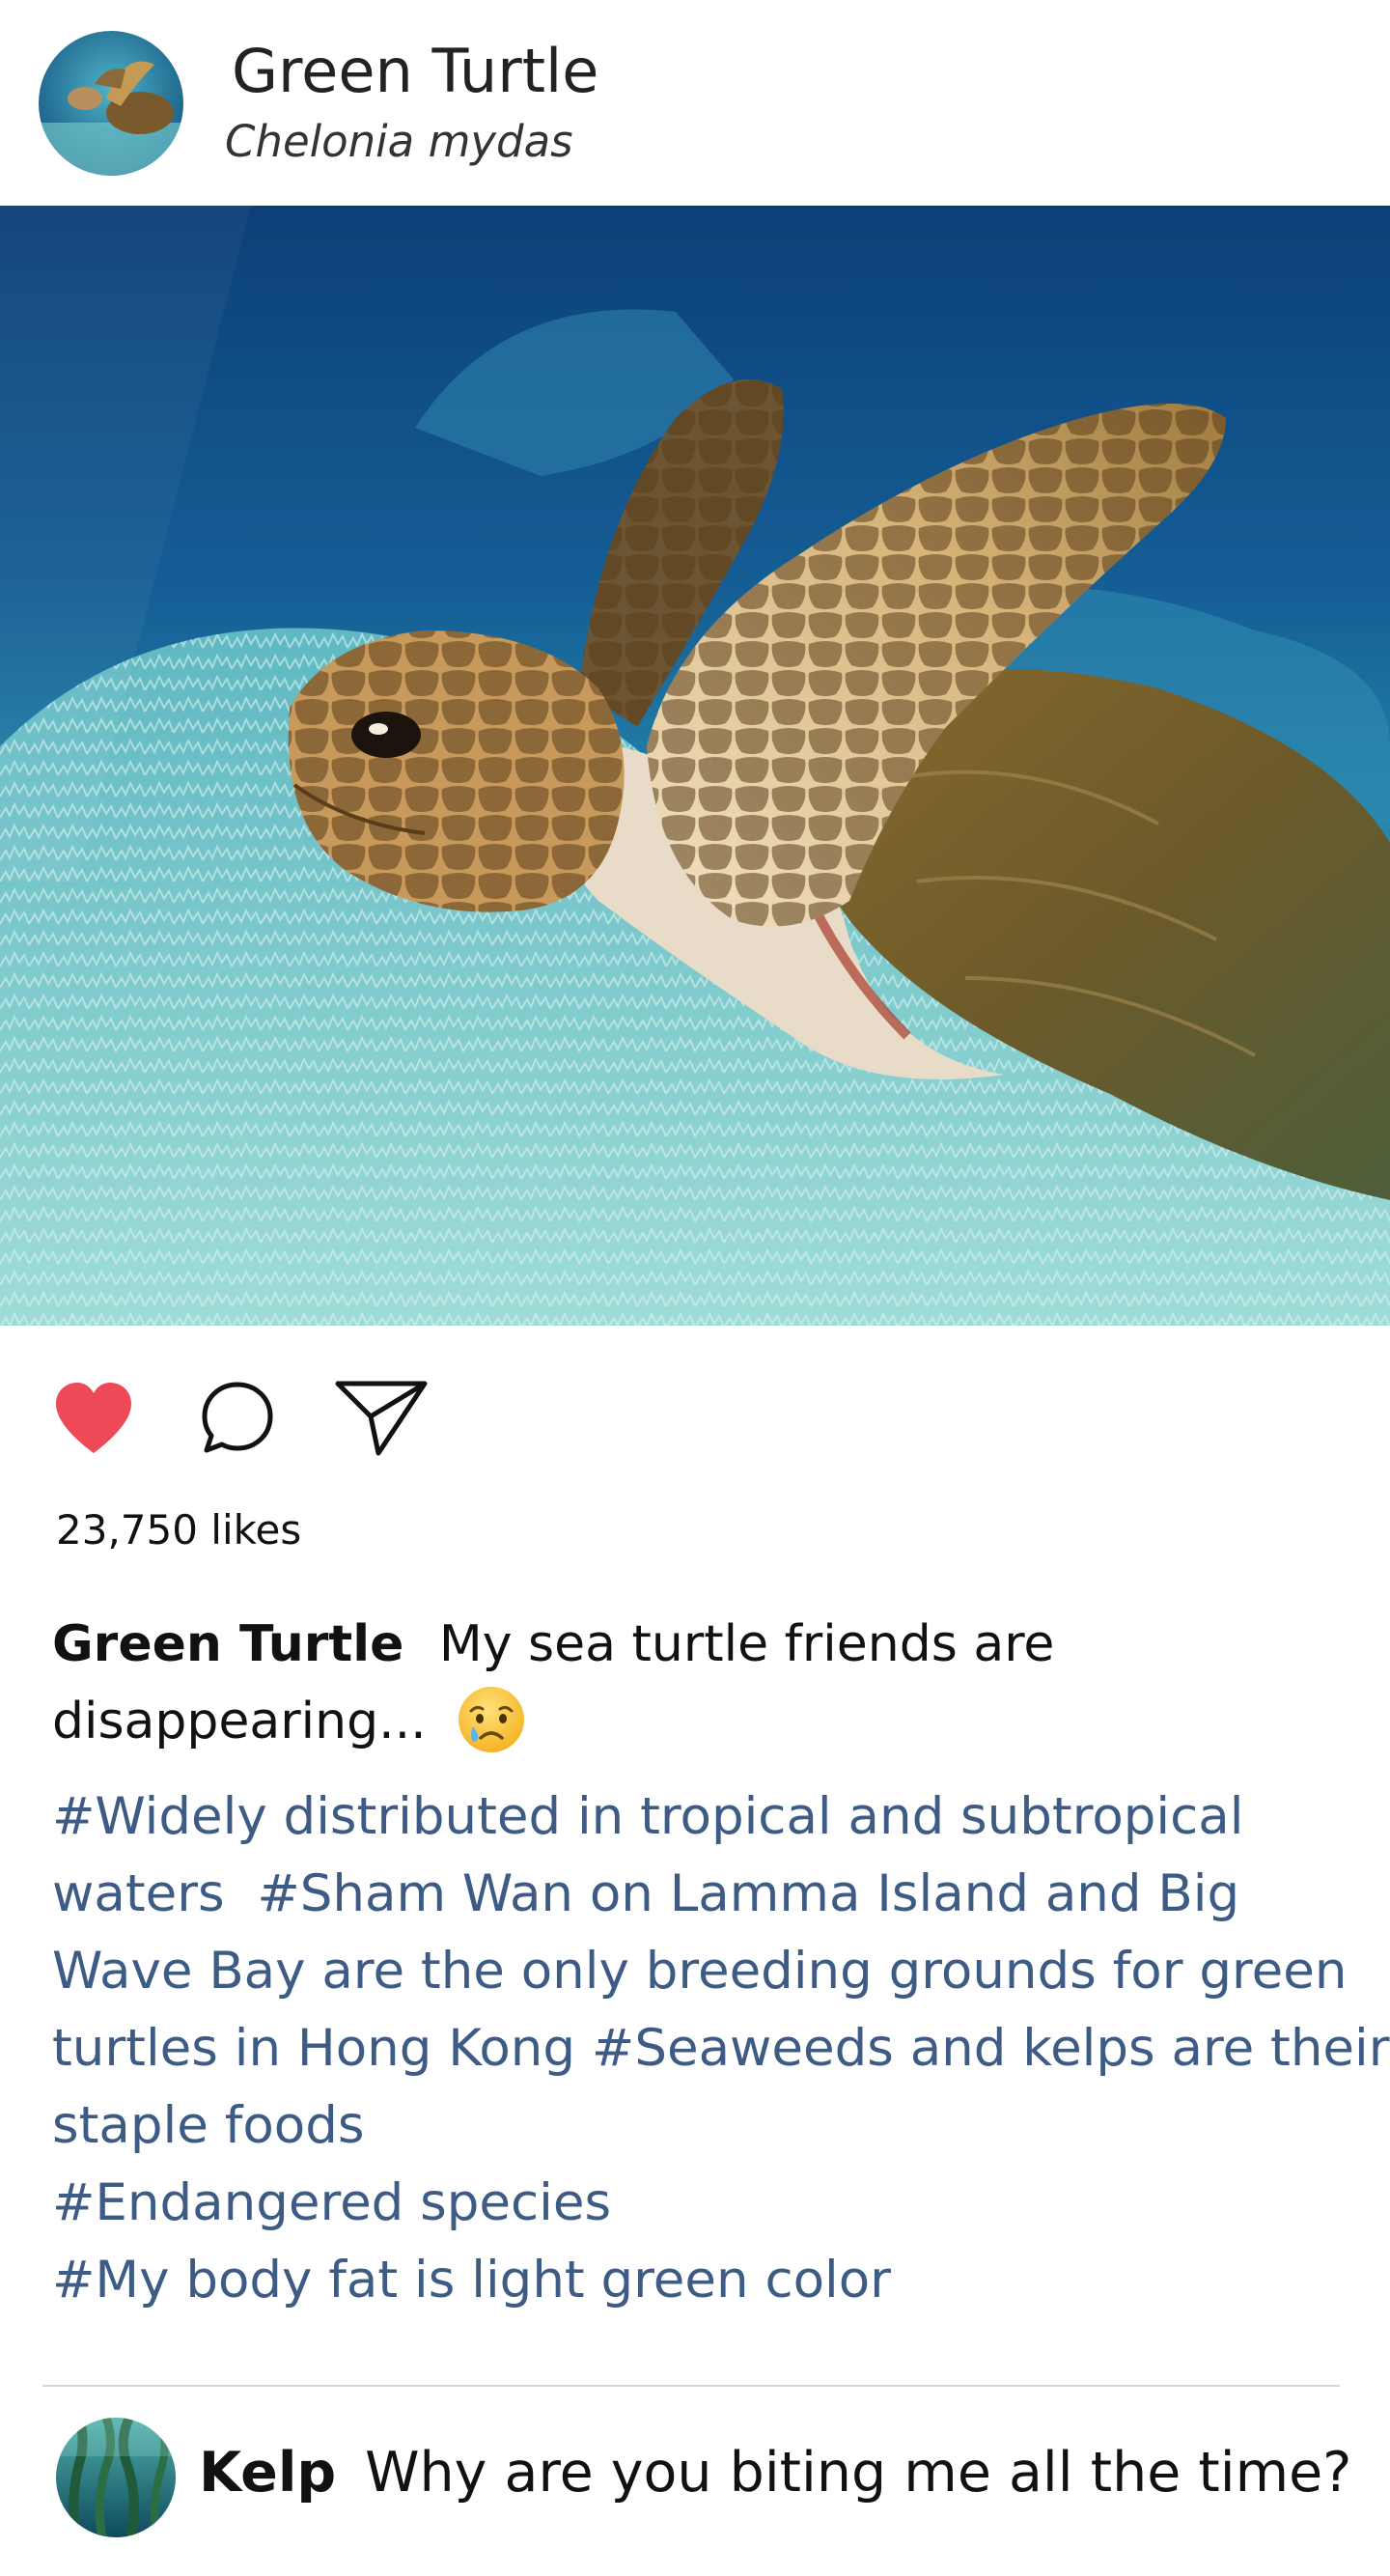 The width and height of the screenshot is (1390, 2576). I want to click on like-button, so click(93, 1419).